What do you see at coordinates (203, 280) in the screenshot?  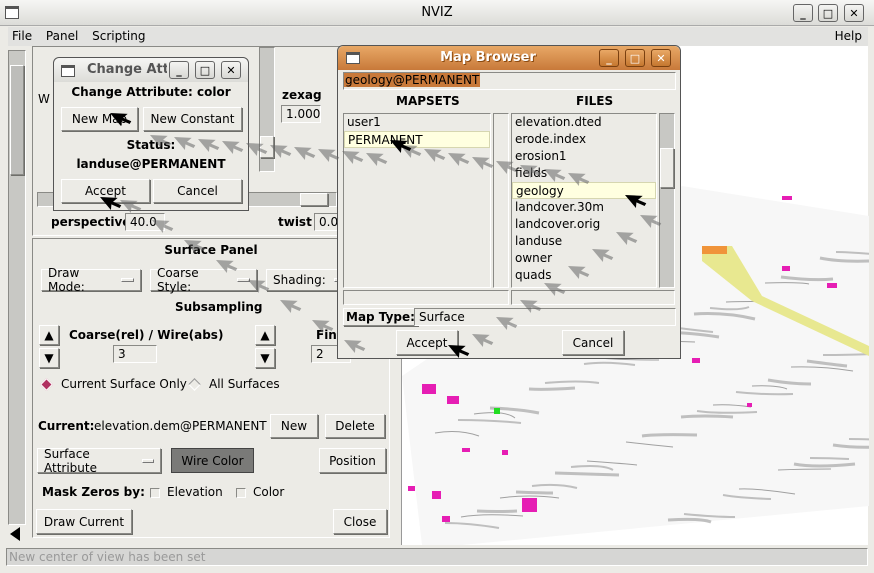 I see `coarse-style-menu: Coarse Style:` at bounding box center [203, 280].